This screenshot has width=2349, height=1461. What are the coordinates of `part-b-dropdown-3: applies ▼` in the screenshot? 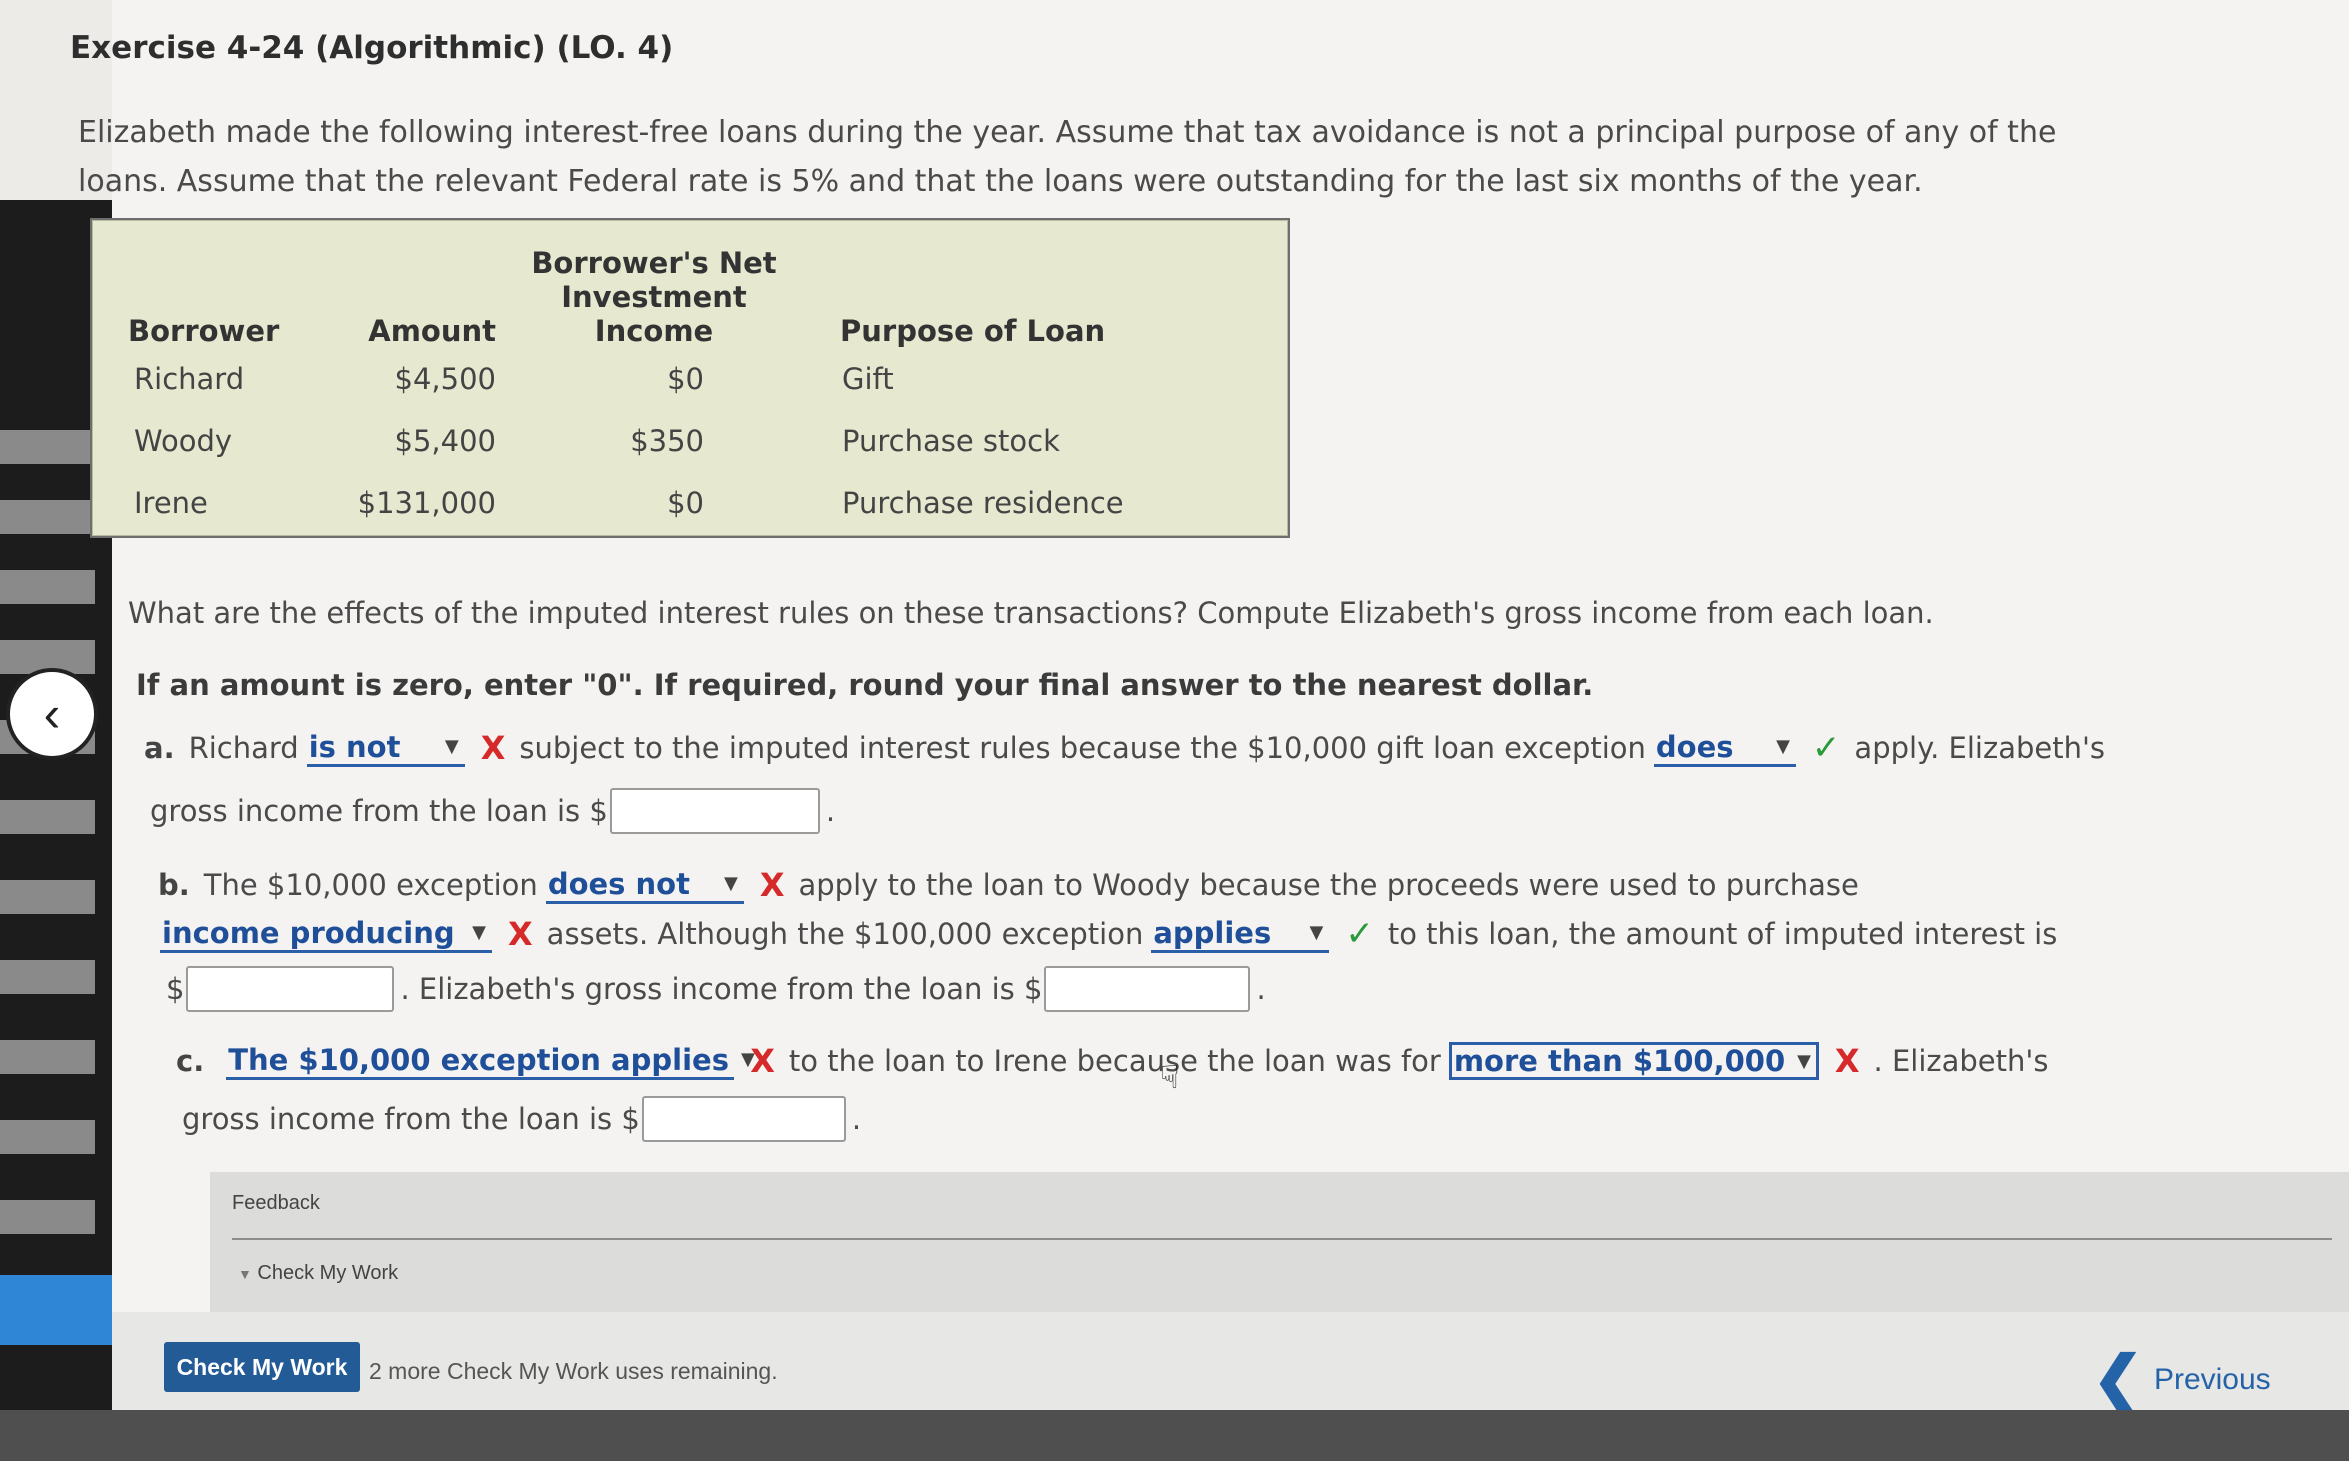 It's located at (1240, 934).